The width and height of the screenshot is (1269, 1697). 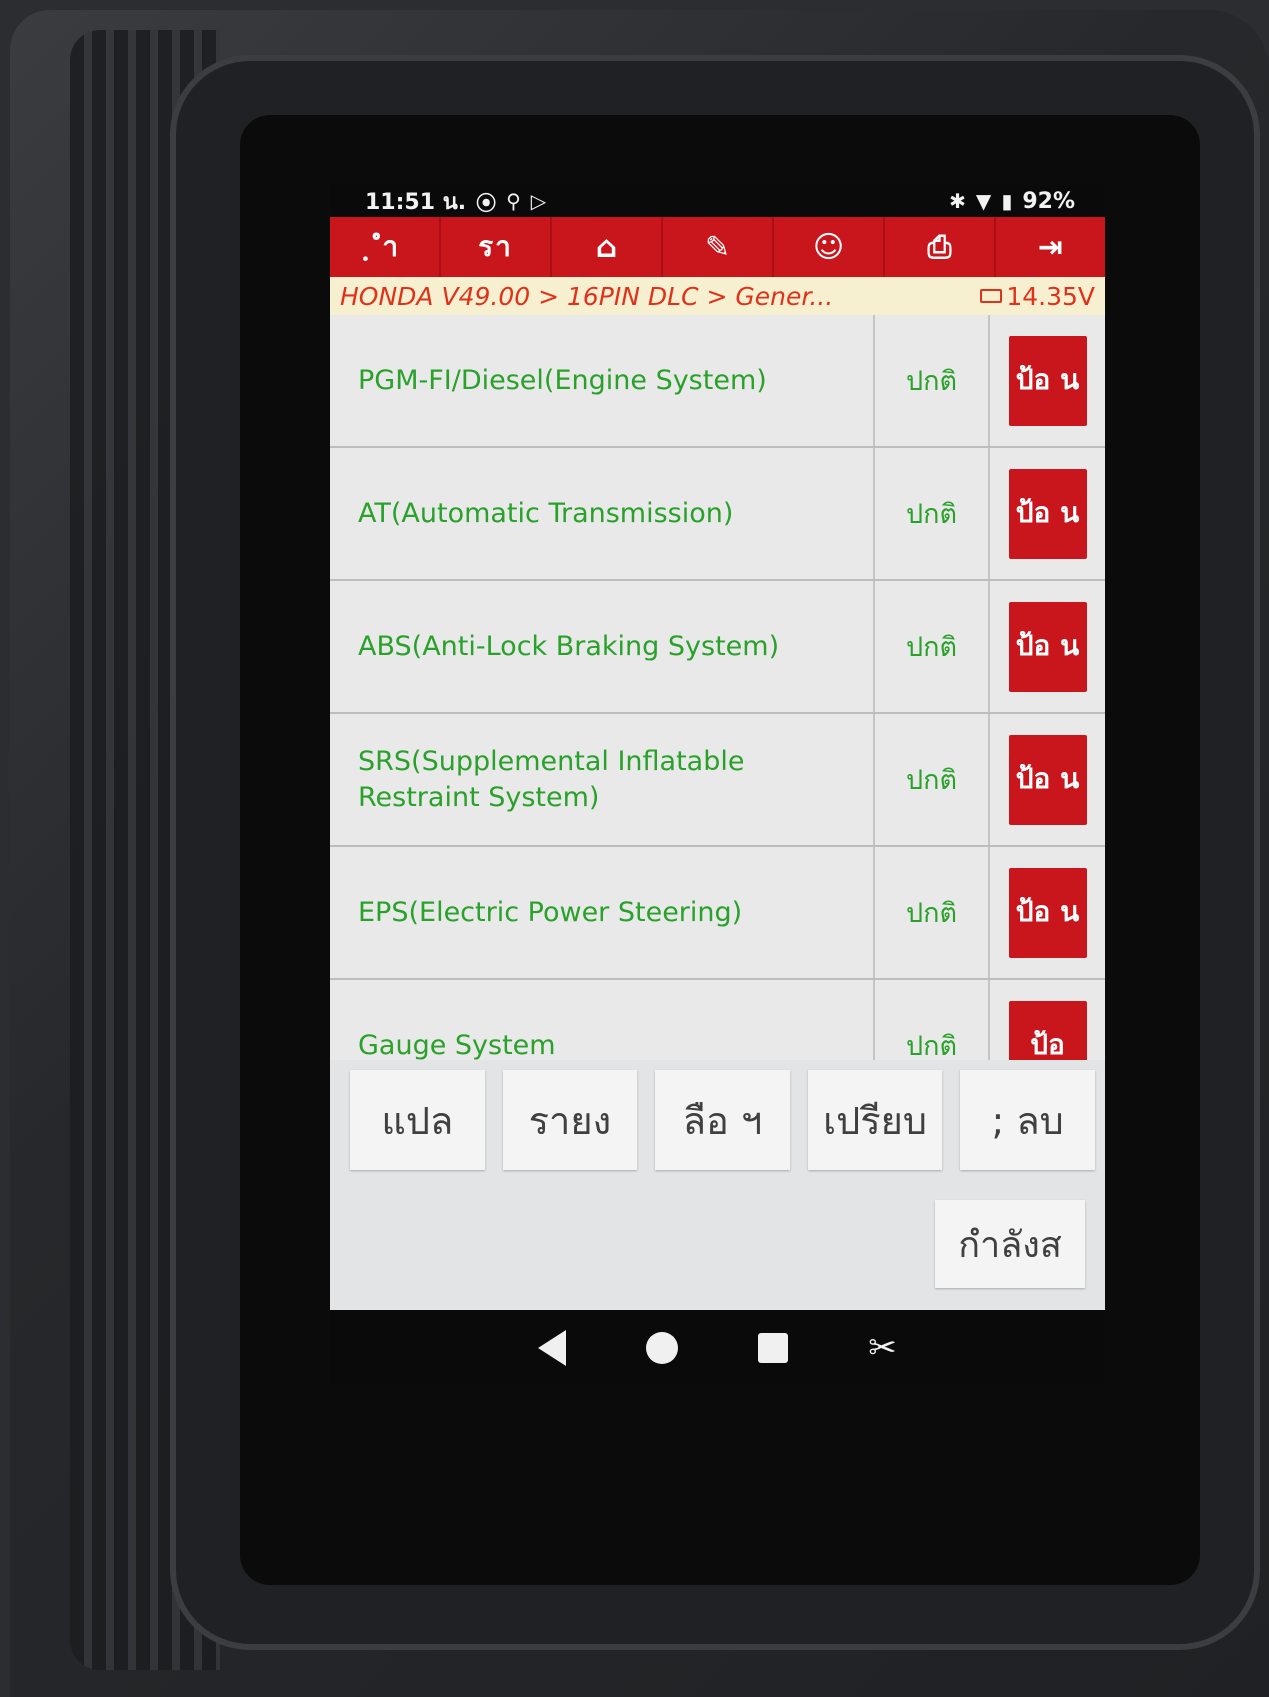 What do you see at coordinates (570, 1120) in the screenshot?
I see `report-button: รายง` at bounding box center [570, 1120].